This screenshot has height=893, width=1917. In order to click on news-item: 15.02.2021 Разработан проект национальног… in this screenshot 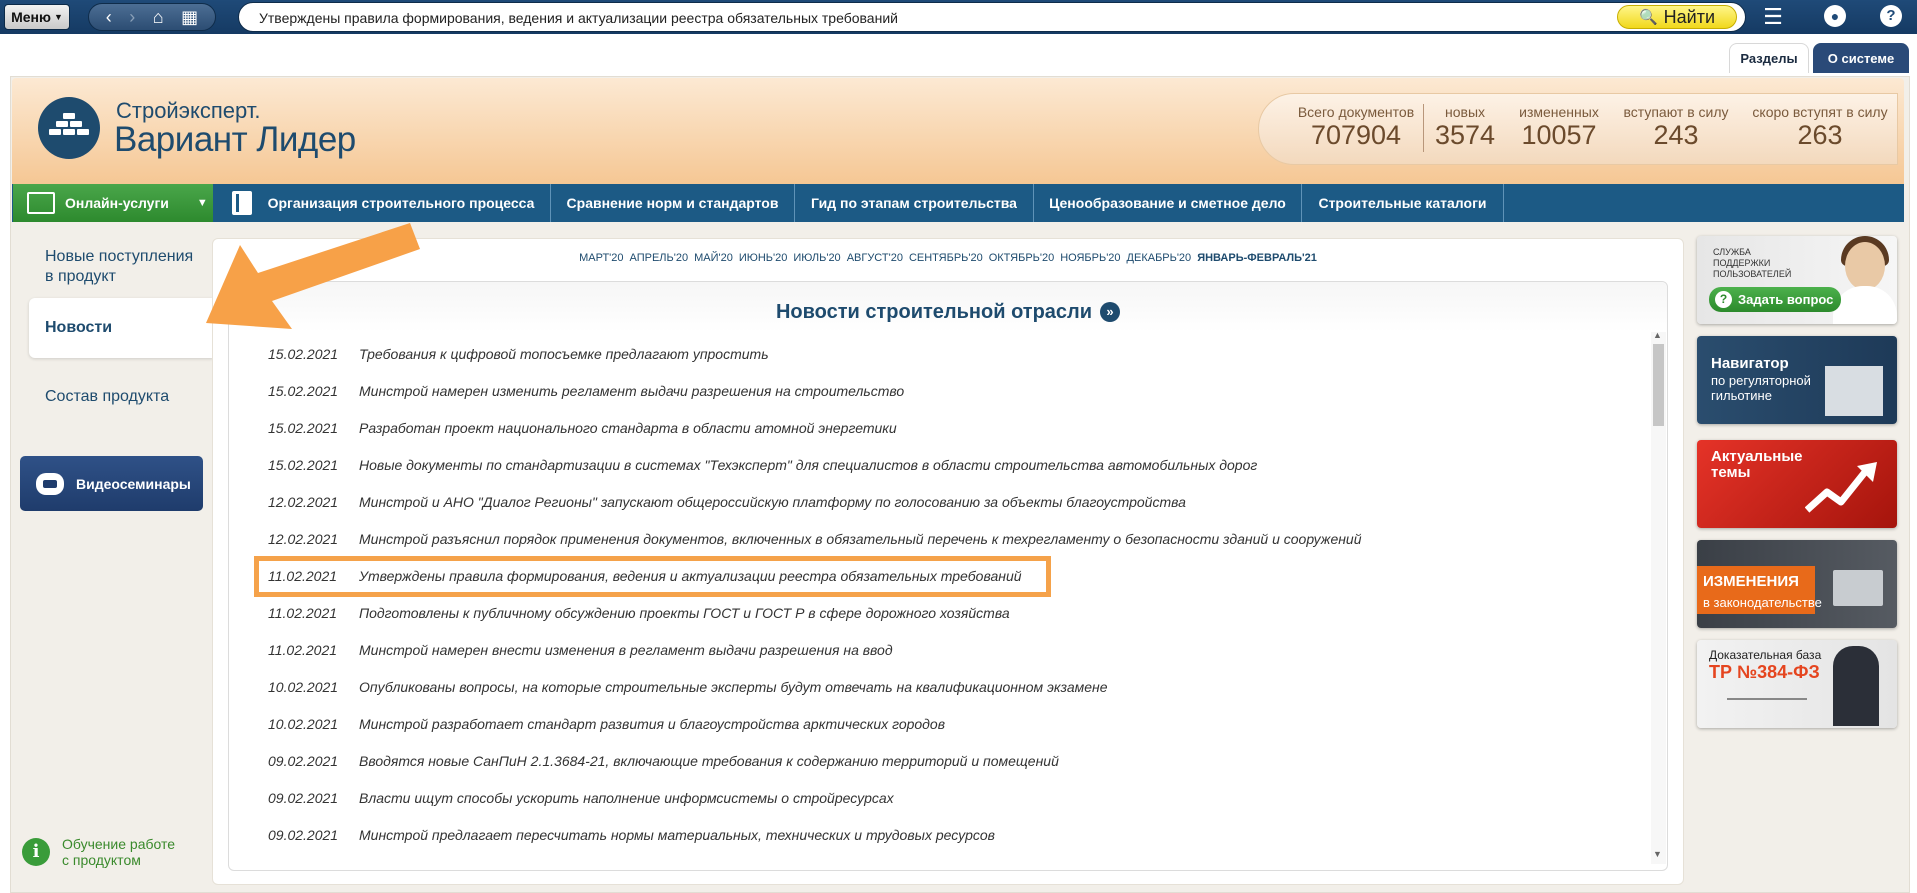, I will do `click(582, 428)`.